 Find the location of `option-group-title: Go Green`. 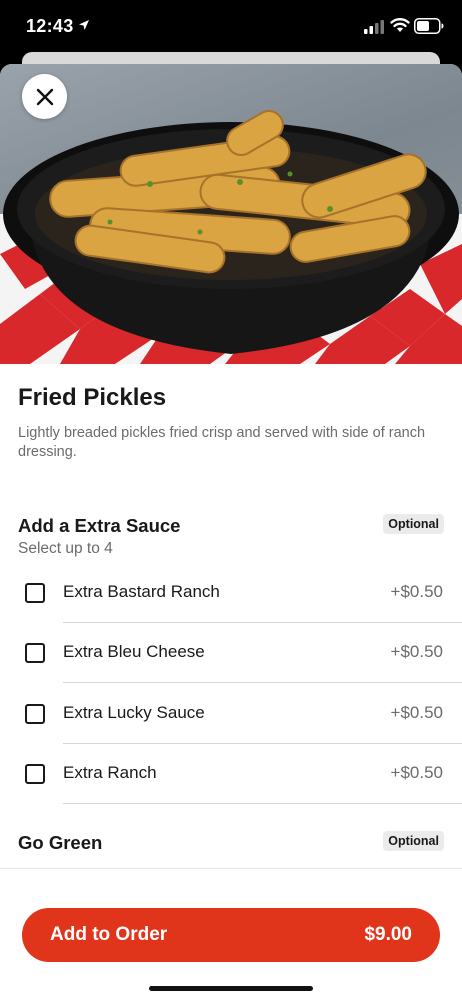

option-group-title: Go Green is located at coordinates (60, 842).